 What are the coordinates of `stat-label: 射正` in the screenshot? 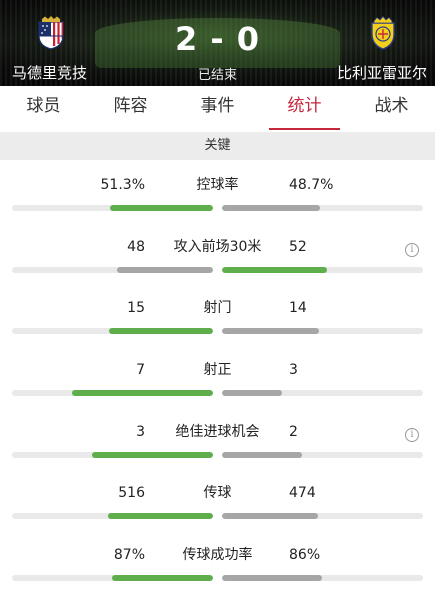 It's located at (217, 370).